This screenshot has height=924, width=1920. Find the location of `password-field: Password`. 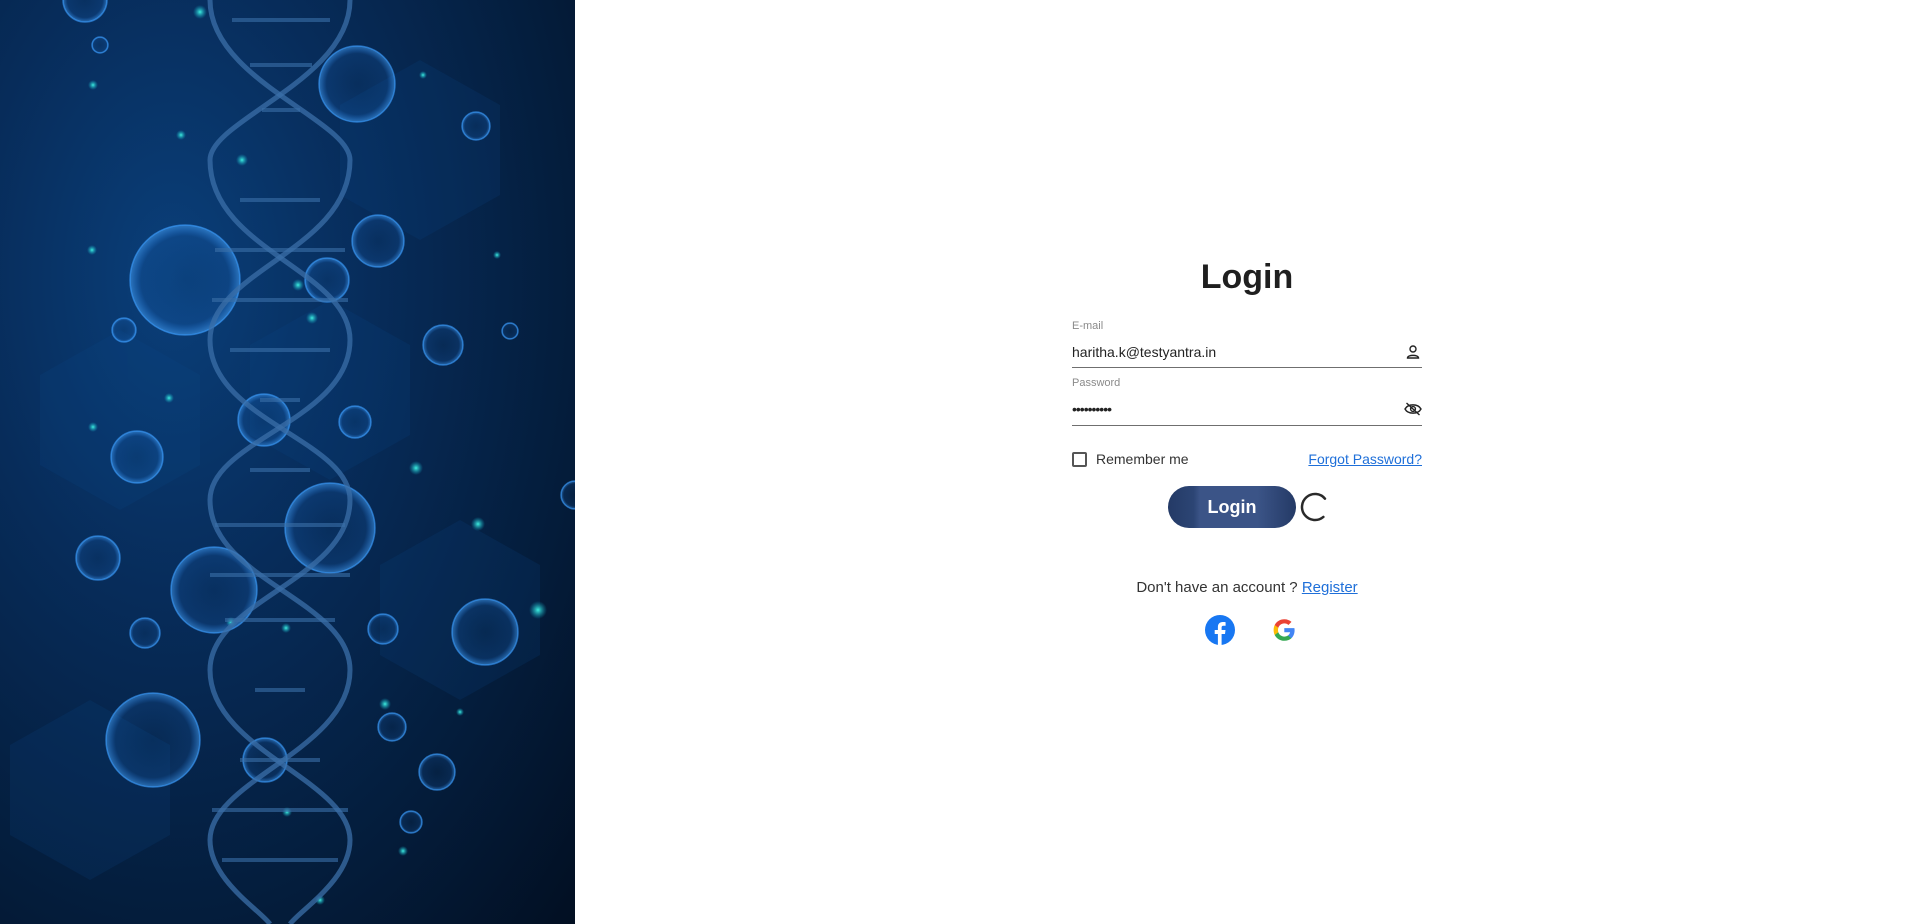

password-field: Password is located at coordinates (1247, 401).